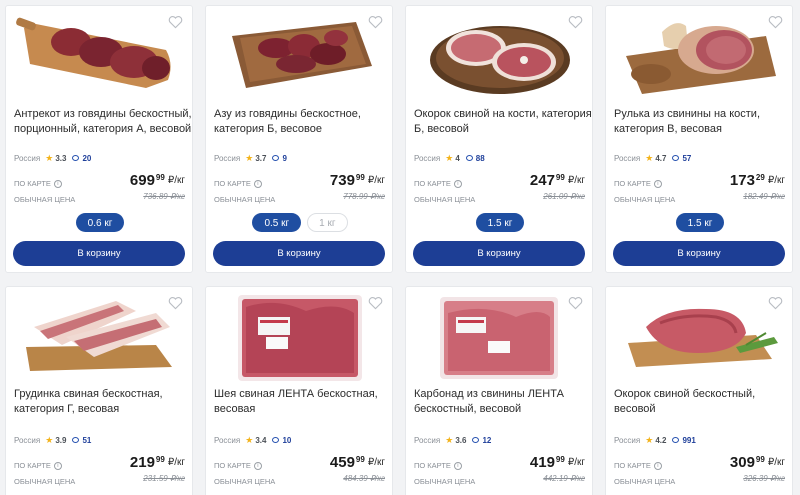 This screenshot has width=800, height=495. Describe the element at coordinates (261, 158) in the screenshot. I see `rating-value: 3.7` at that location.